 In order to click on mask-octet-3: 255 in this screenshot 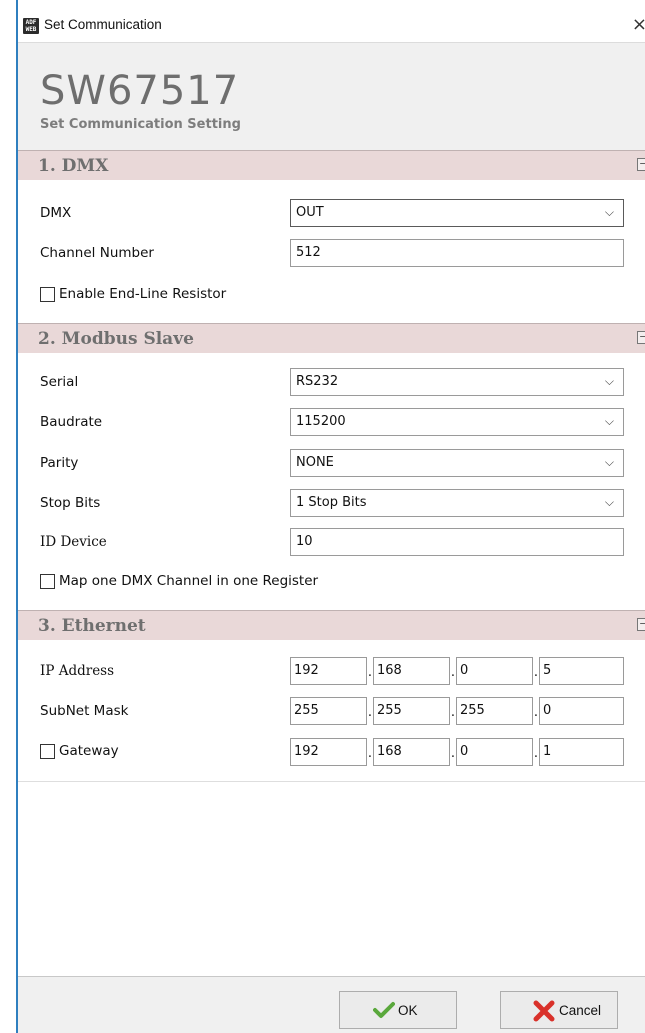, I will do `click(494, 711)`.